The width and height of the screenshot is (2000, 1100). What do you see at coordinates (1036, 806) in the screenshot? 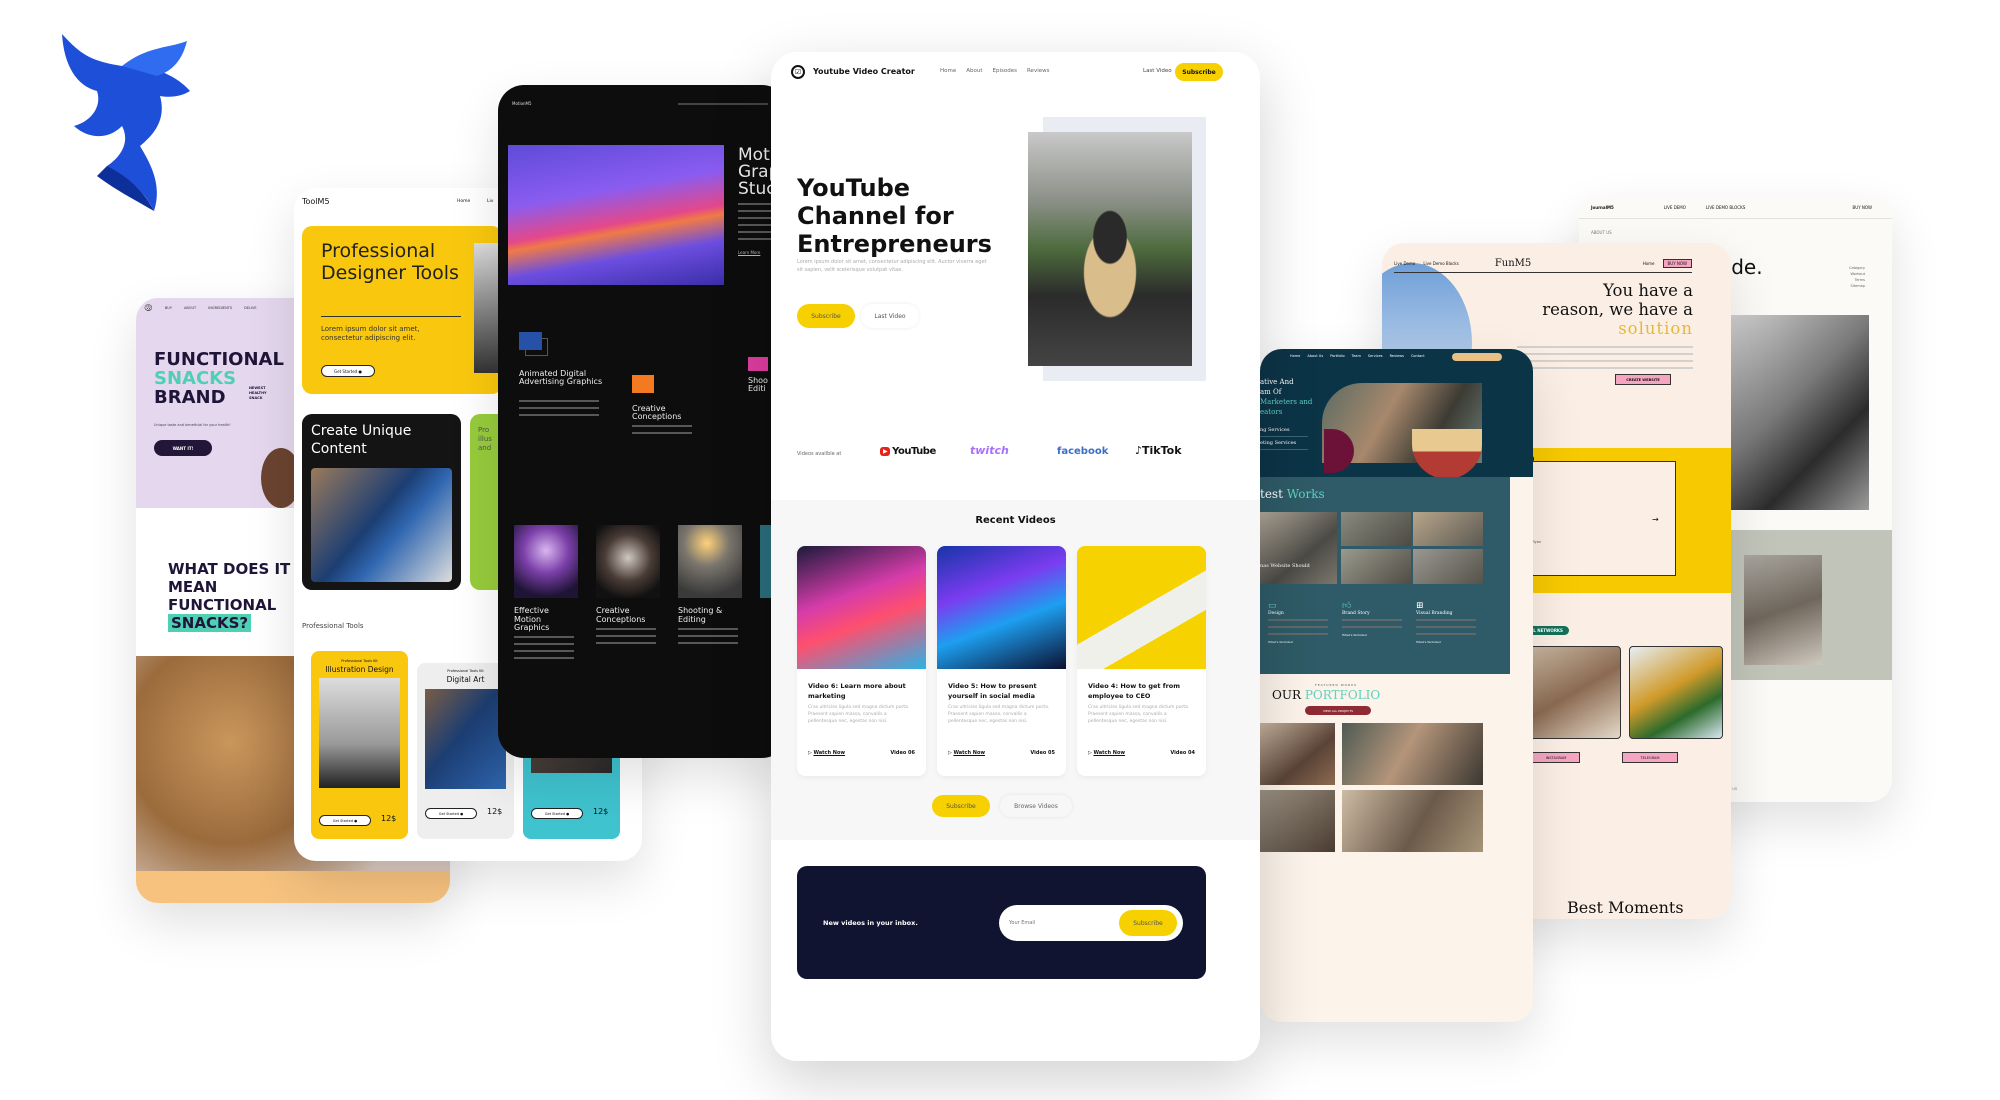
I see `browse-videos-button: Browse Videos` at bounding box center [1036, 806].